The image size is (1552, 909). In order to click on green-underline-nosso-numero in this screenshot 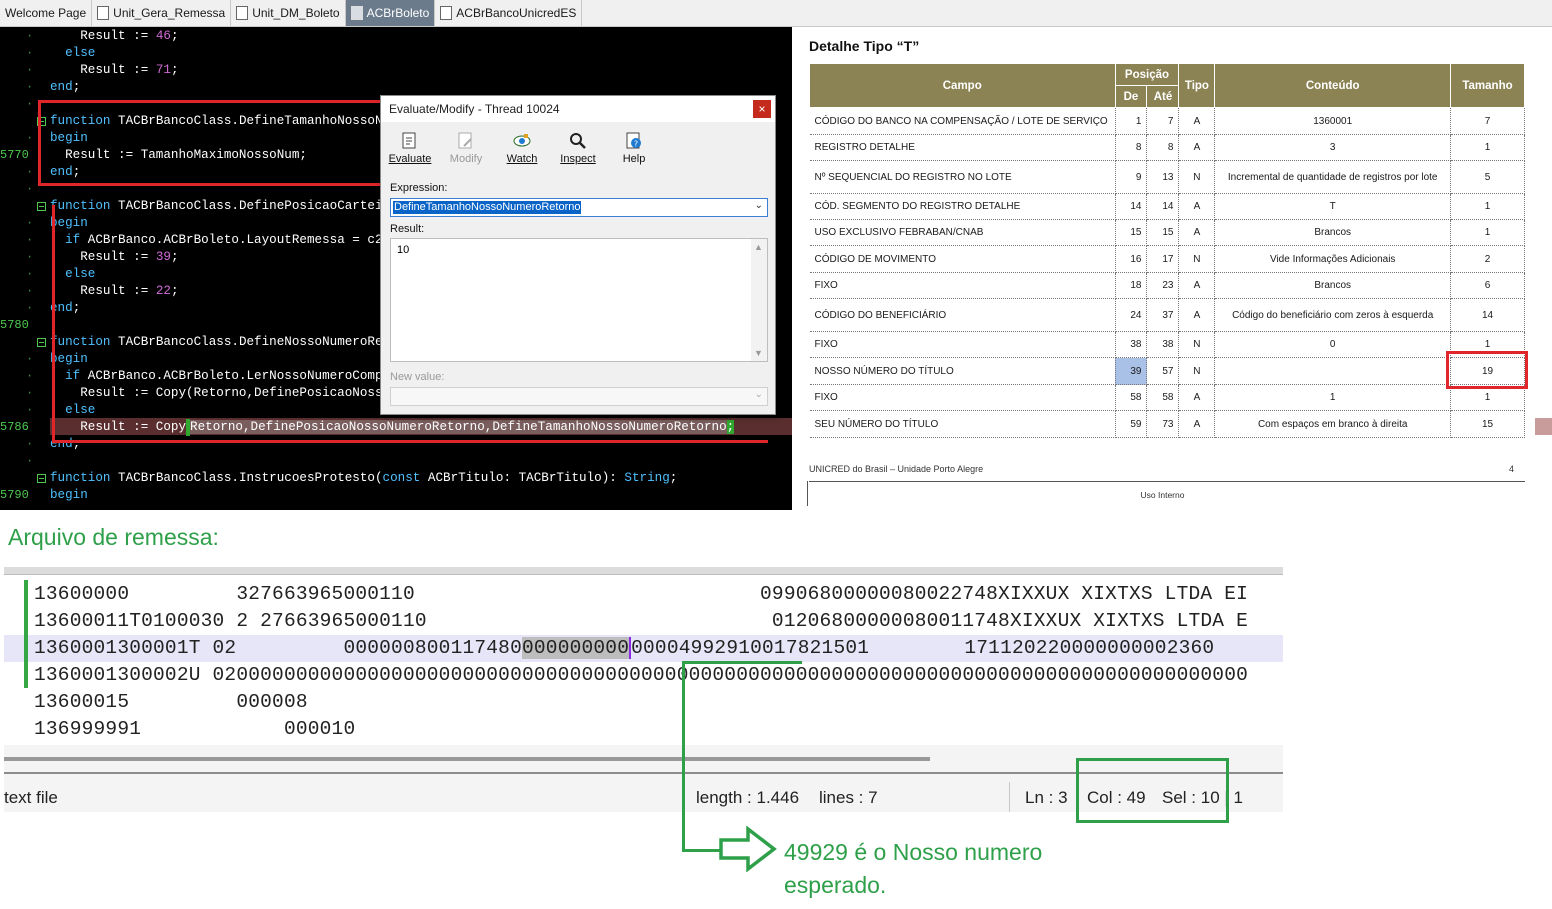, I will do `click(743, 662)`.